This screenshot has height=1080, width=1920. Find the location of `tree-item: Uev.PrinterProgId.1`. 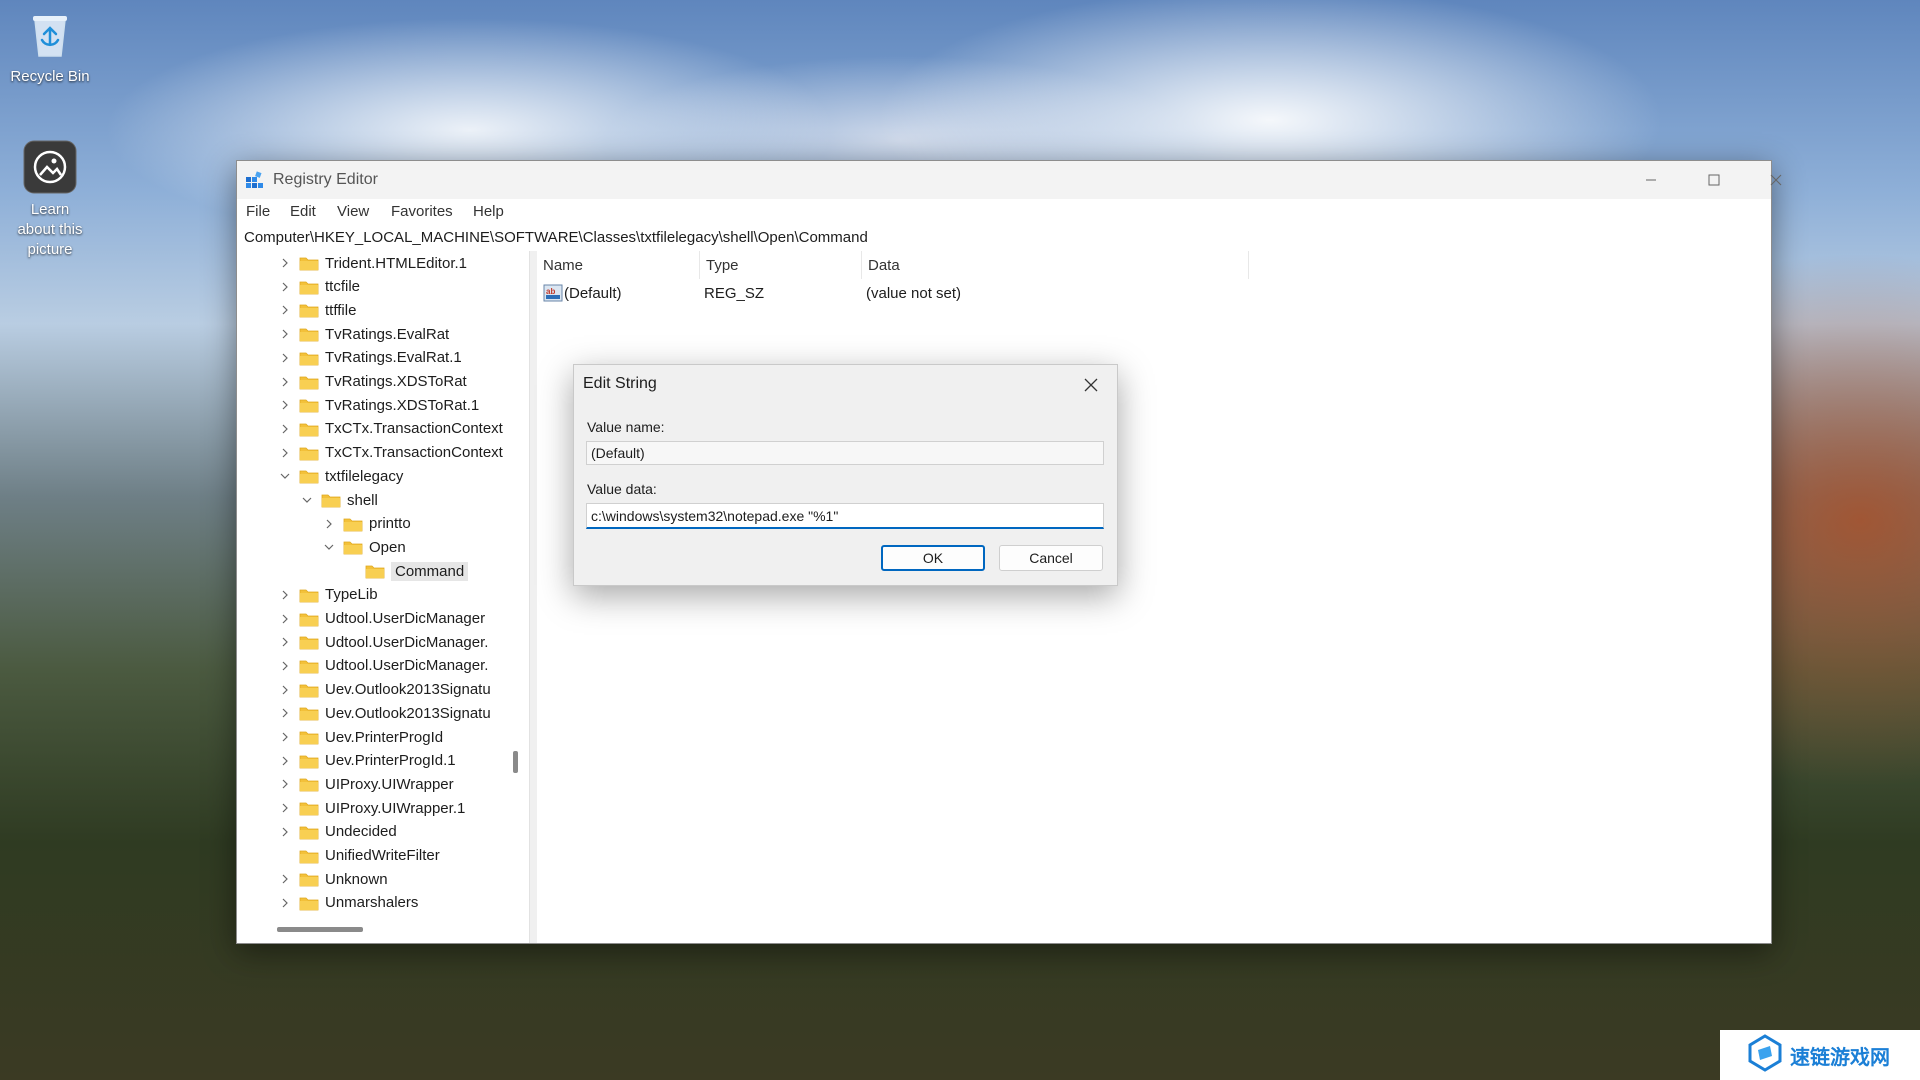

tree-item: Uev.PrinterProgId.1 is located at coordinates (366, 761).